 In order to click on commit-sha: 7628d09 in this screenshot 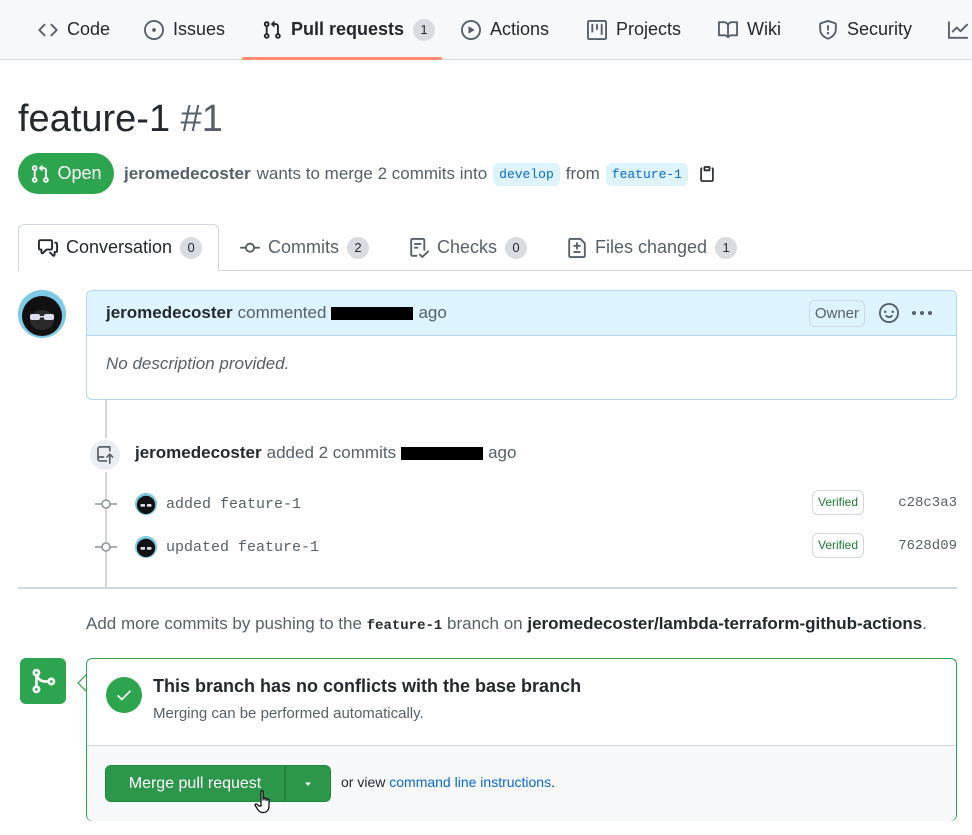, I will do `click(927, 546)`.